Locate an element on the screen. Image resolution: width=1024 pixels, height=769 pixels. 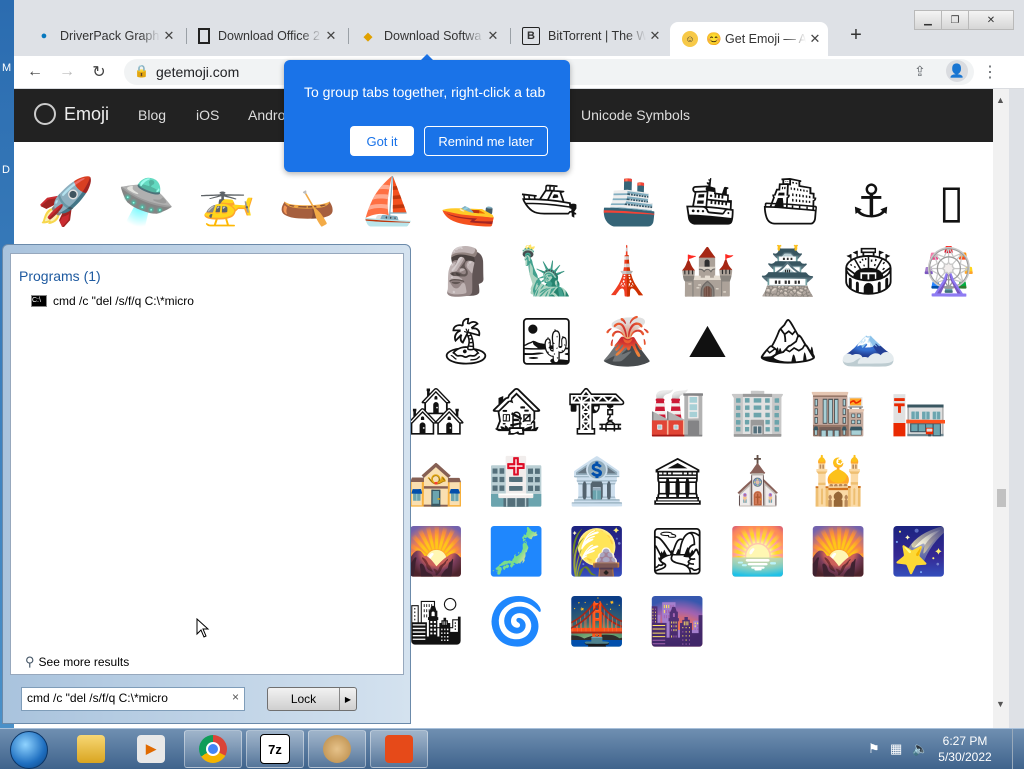
emoji-item: 🚀 is located at coordinates (65, 201).